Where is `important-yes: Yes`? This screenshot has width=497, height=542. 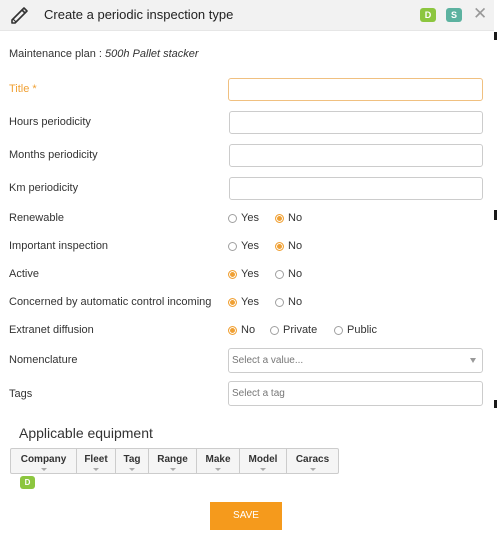 important-yes: Yes is located at coordinates (243, 246).